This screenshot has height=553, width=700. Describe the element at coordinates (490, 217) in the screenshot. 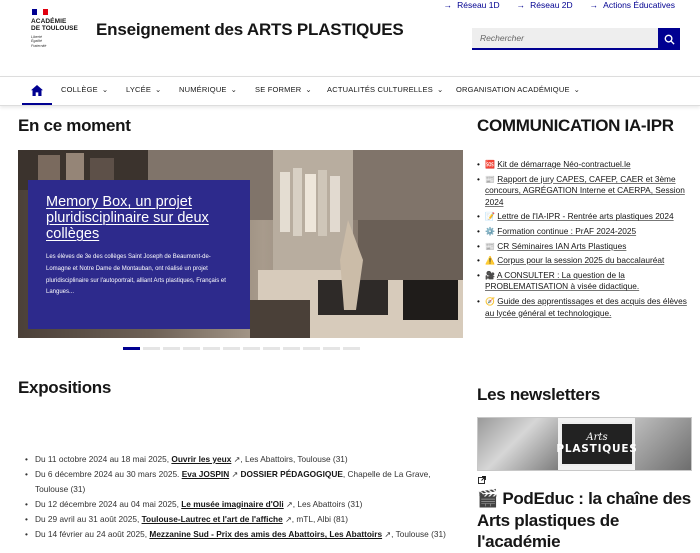

I see `memo-icon: 📝` at that location.